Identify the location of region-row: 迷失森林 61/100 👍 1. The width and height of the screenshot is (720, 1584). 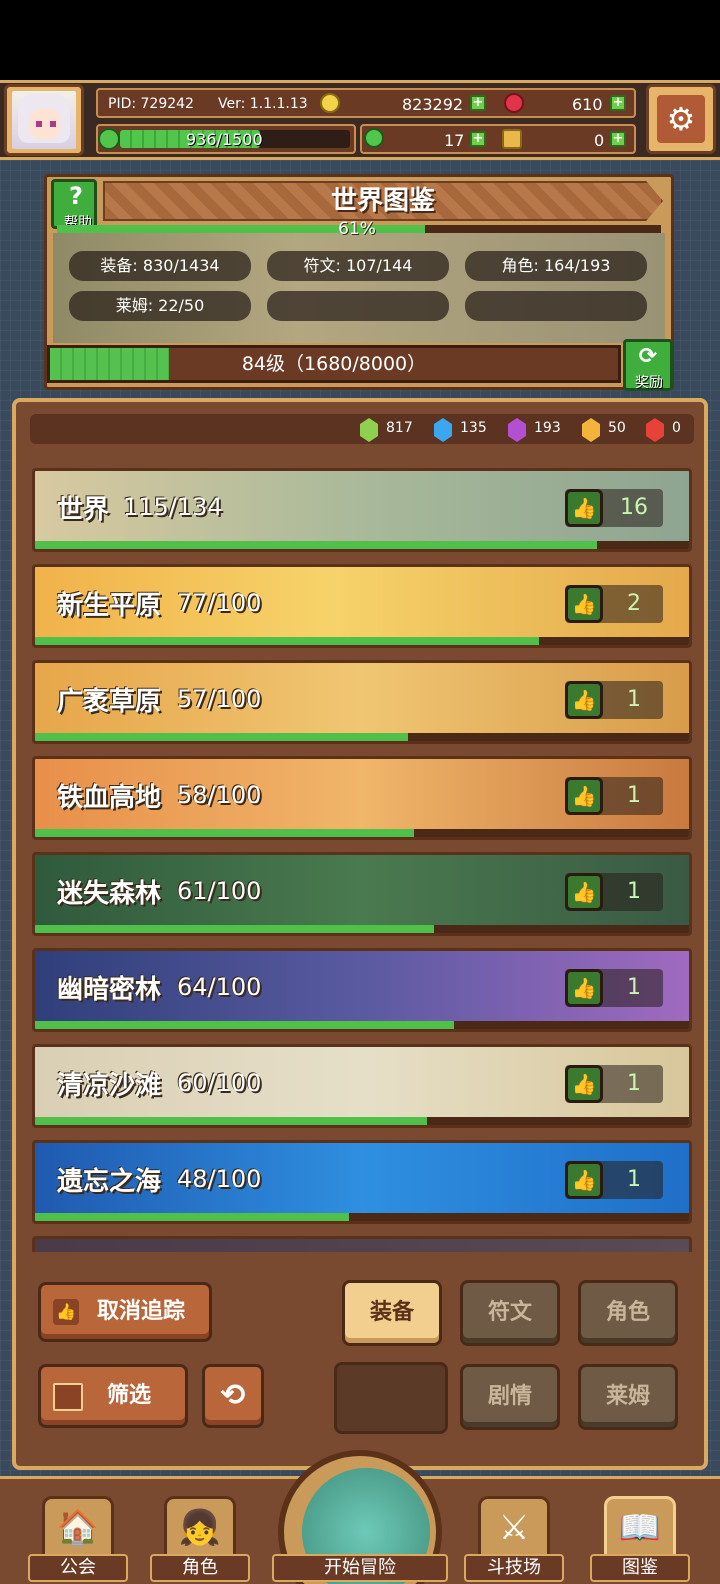
(362, 894).